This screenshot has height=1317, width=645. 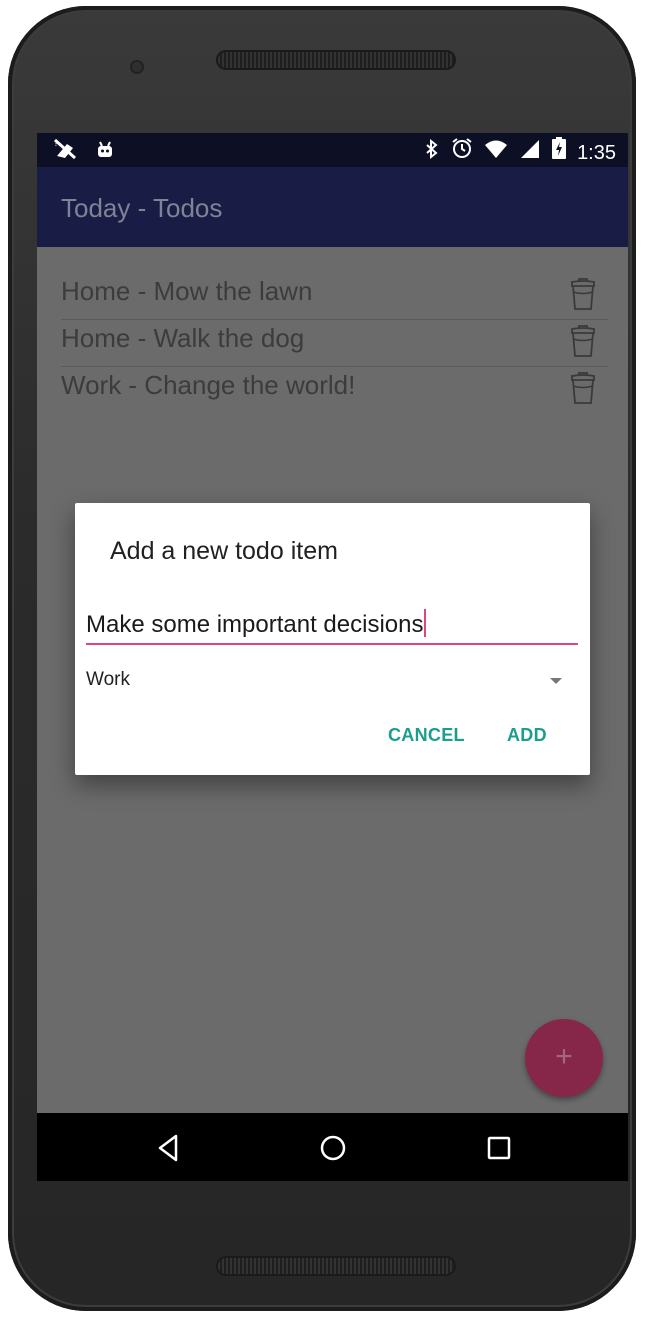 I want to click on cell-signal-icon, so click(x=530, y=152).